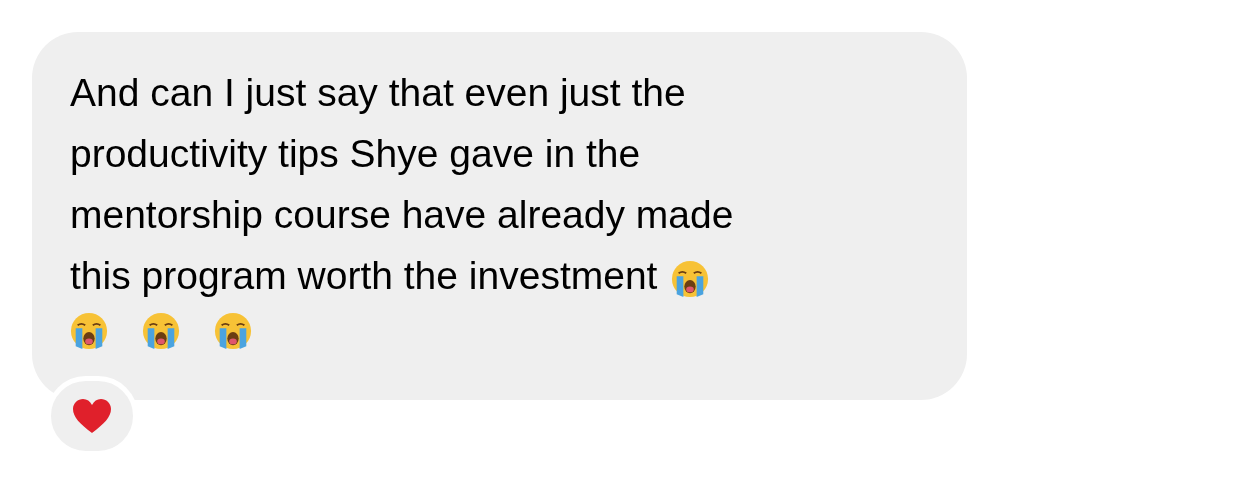 Image resolution: width=1242 pixels, height=489 pixels. Describe the element at coordinates (92, 416) in the screenshot. I see `heart-icon` at that location.